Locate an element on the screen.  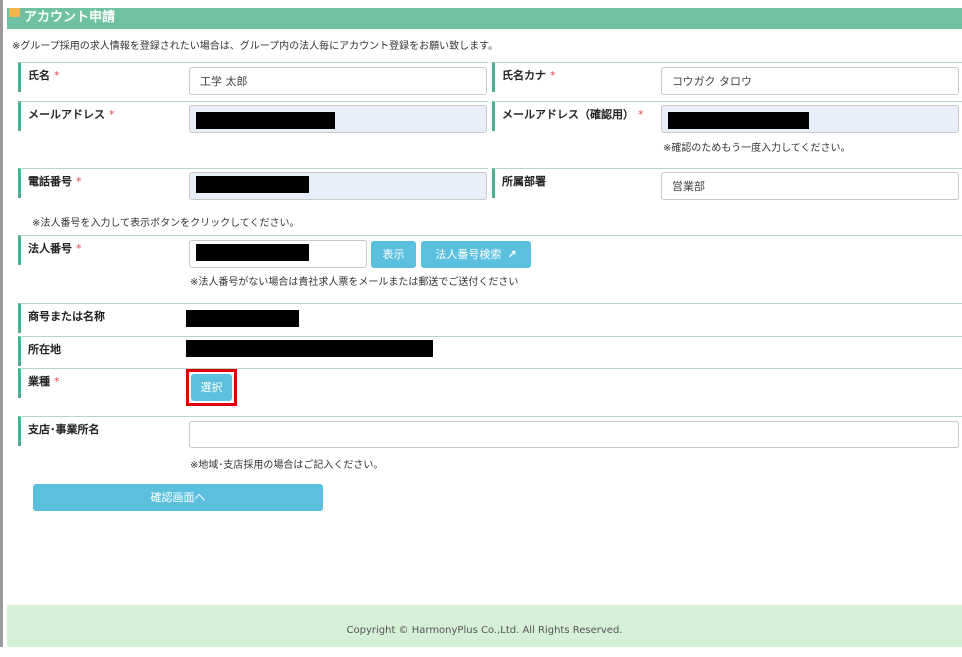
show-button: 表示 is located at coordinates (393, 254).